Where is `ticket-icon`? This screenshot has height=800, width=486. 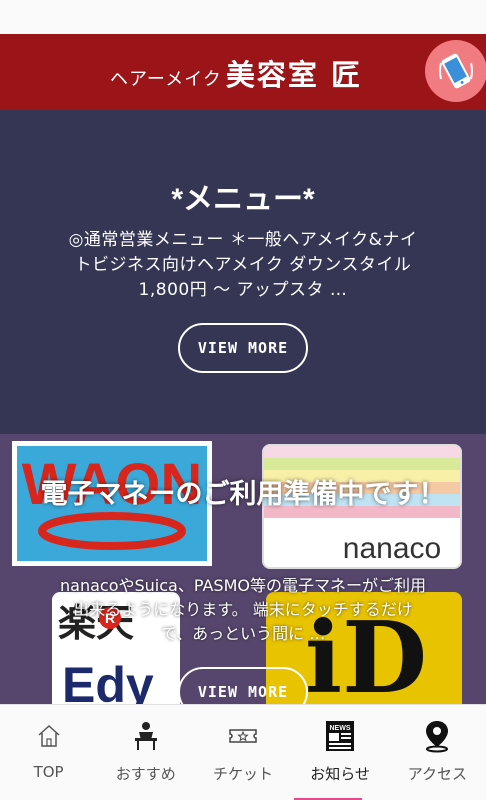 ticket-icon is located at coordinates (243, 736).